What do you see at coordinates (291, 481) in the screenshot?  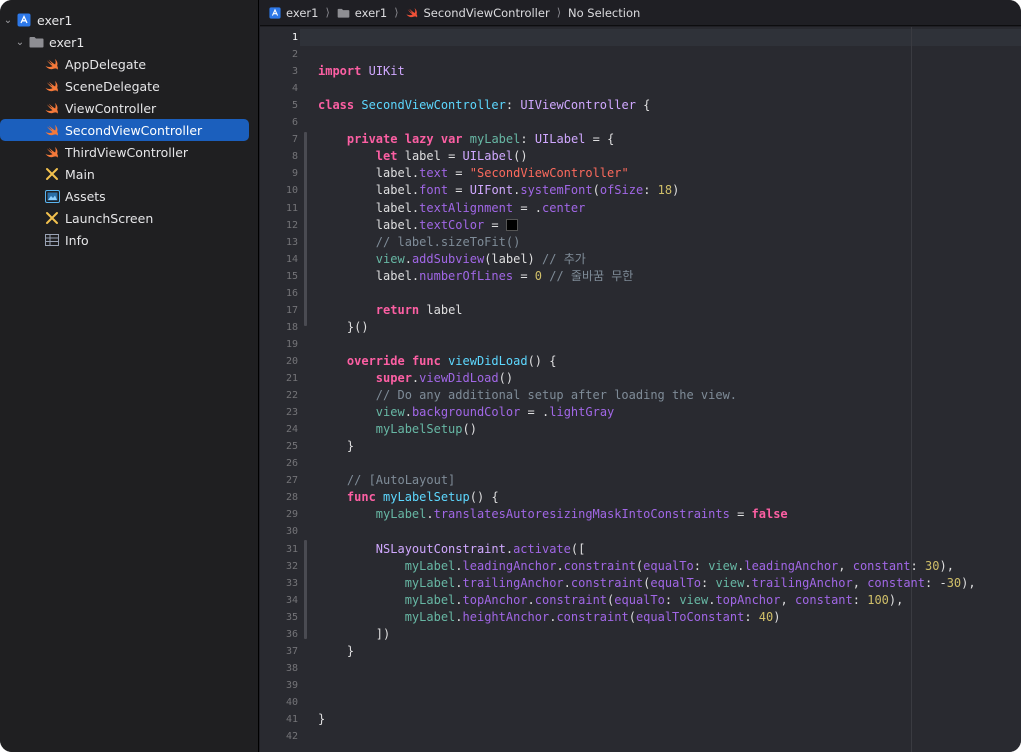 I see `line-number: 27` at bounding box center [291, 481].